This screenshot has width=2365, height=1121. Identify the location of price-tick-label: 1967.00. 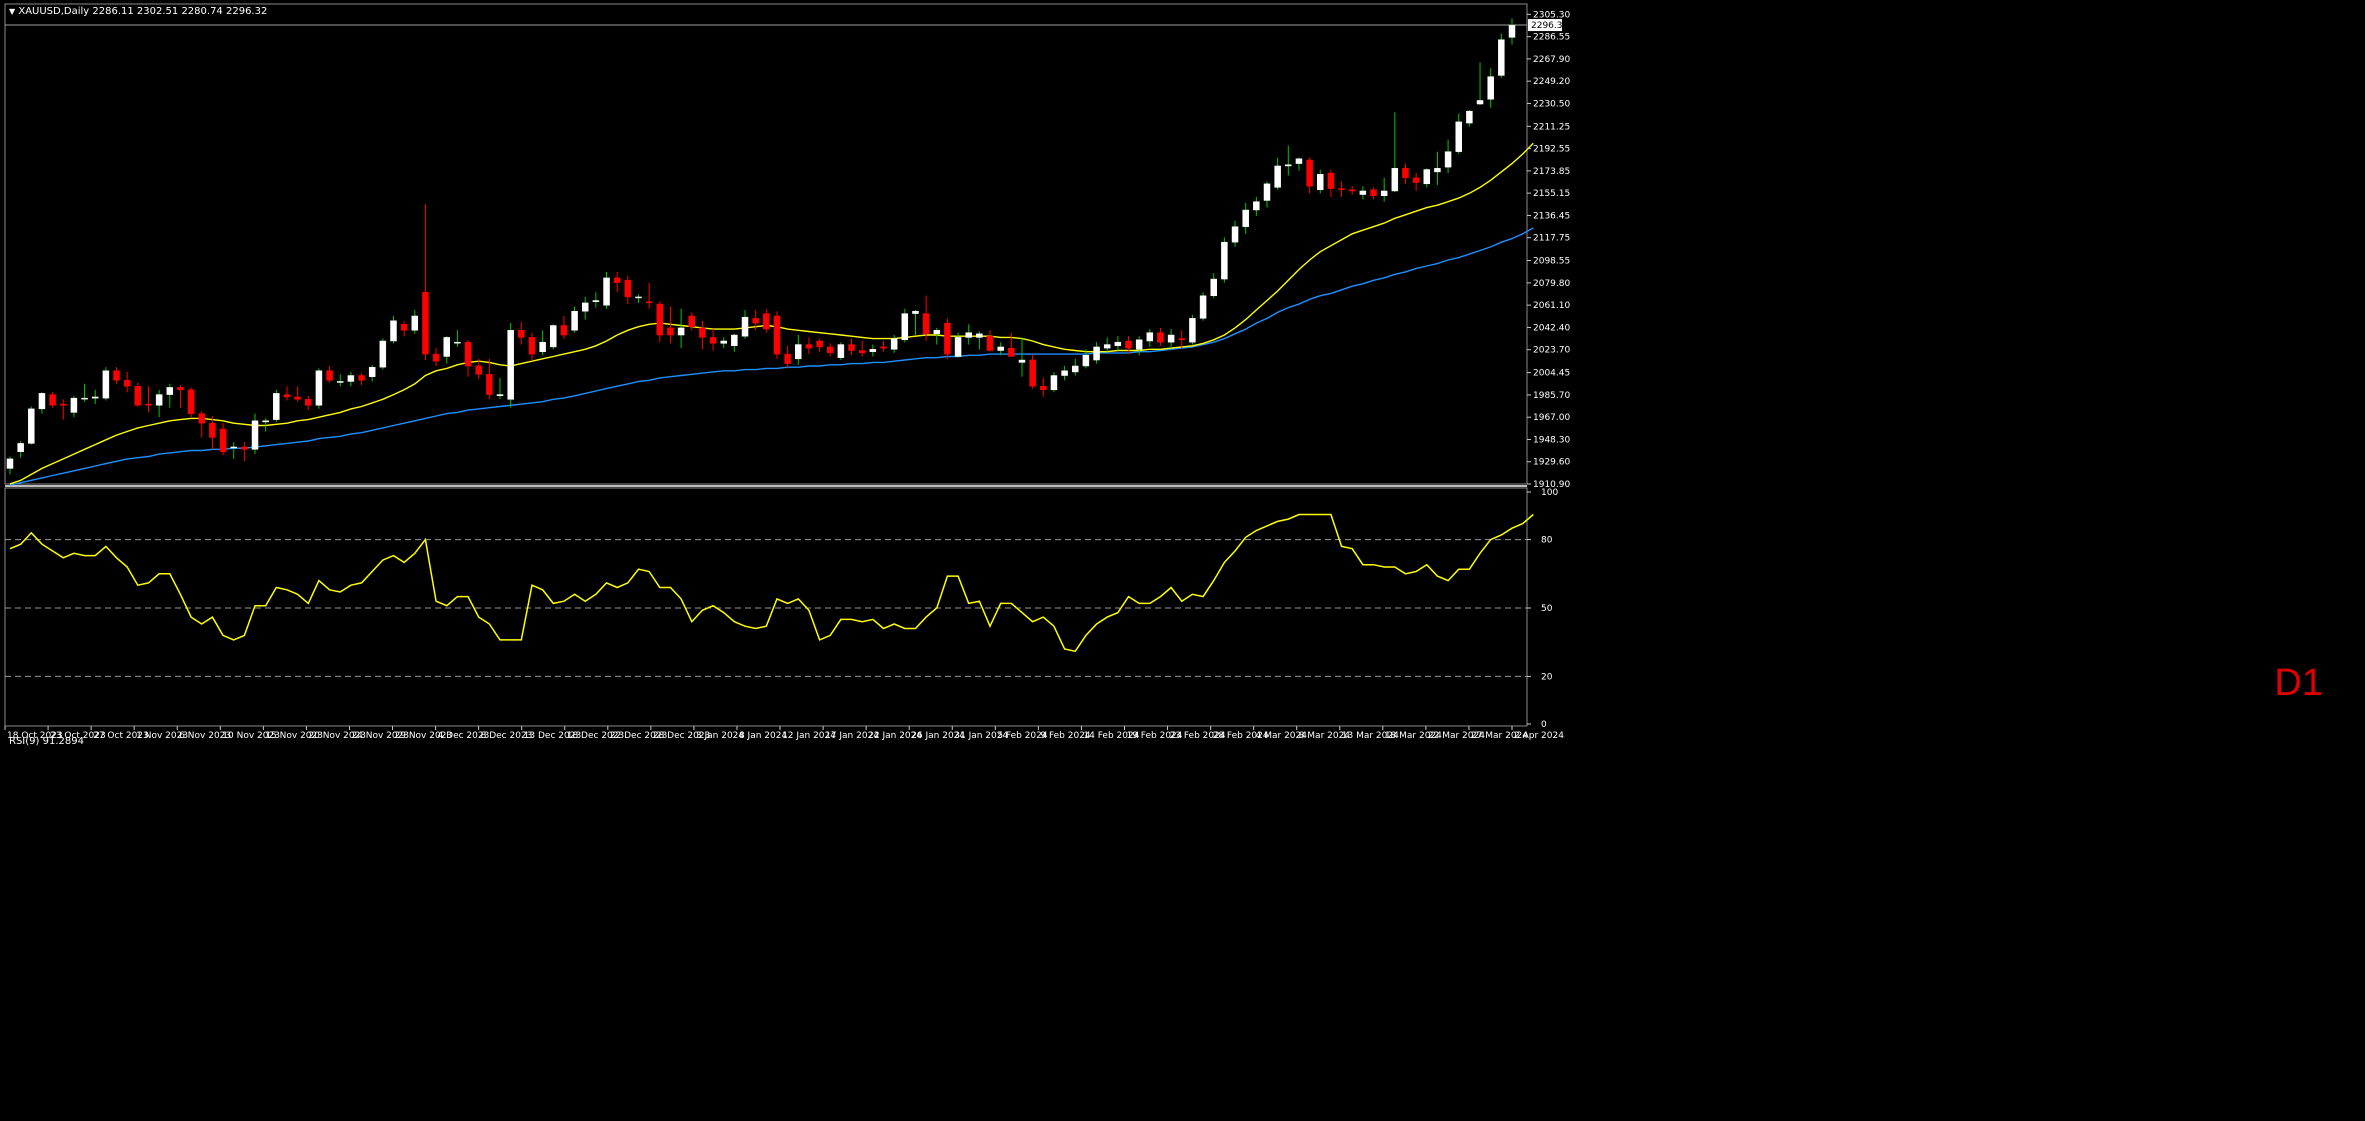
(1551, 418).